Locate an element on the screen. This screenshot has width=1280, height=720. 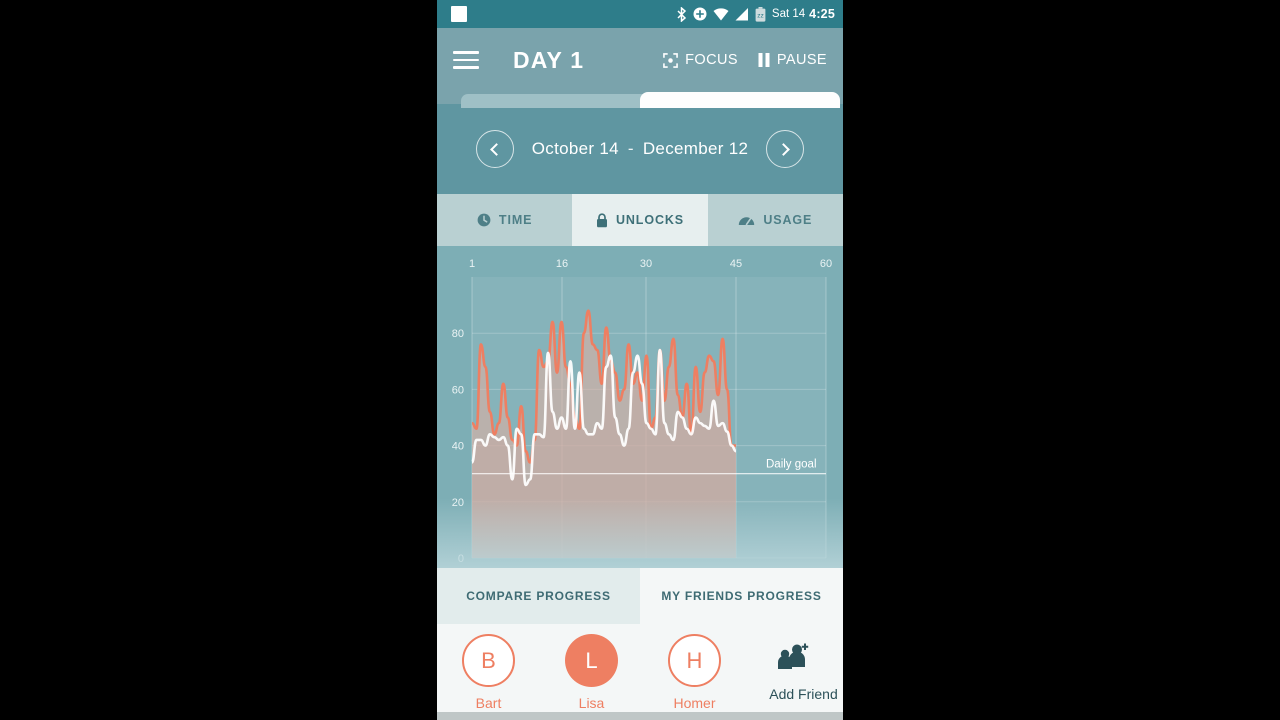
next-period-button is located at coordinates (785, 149).